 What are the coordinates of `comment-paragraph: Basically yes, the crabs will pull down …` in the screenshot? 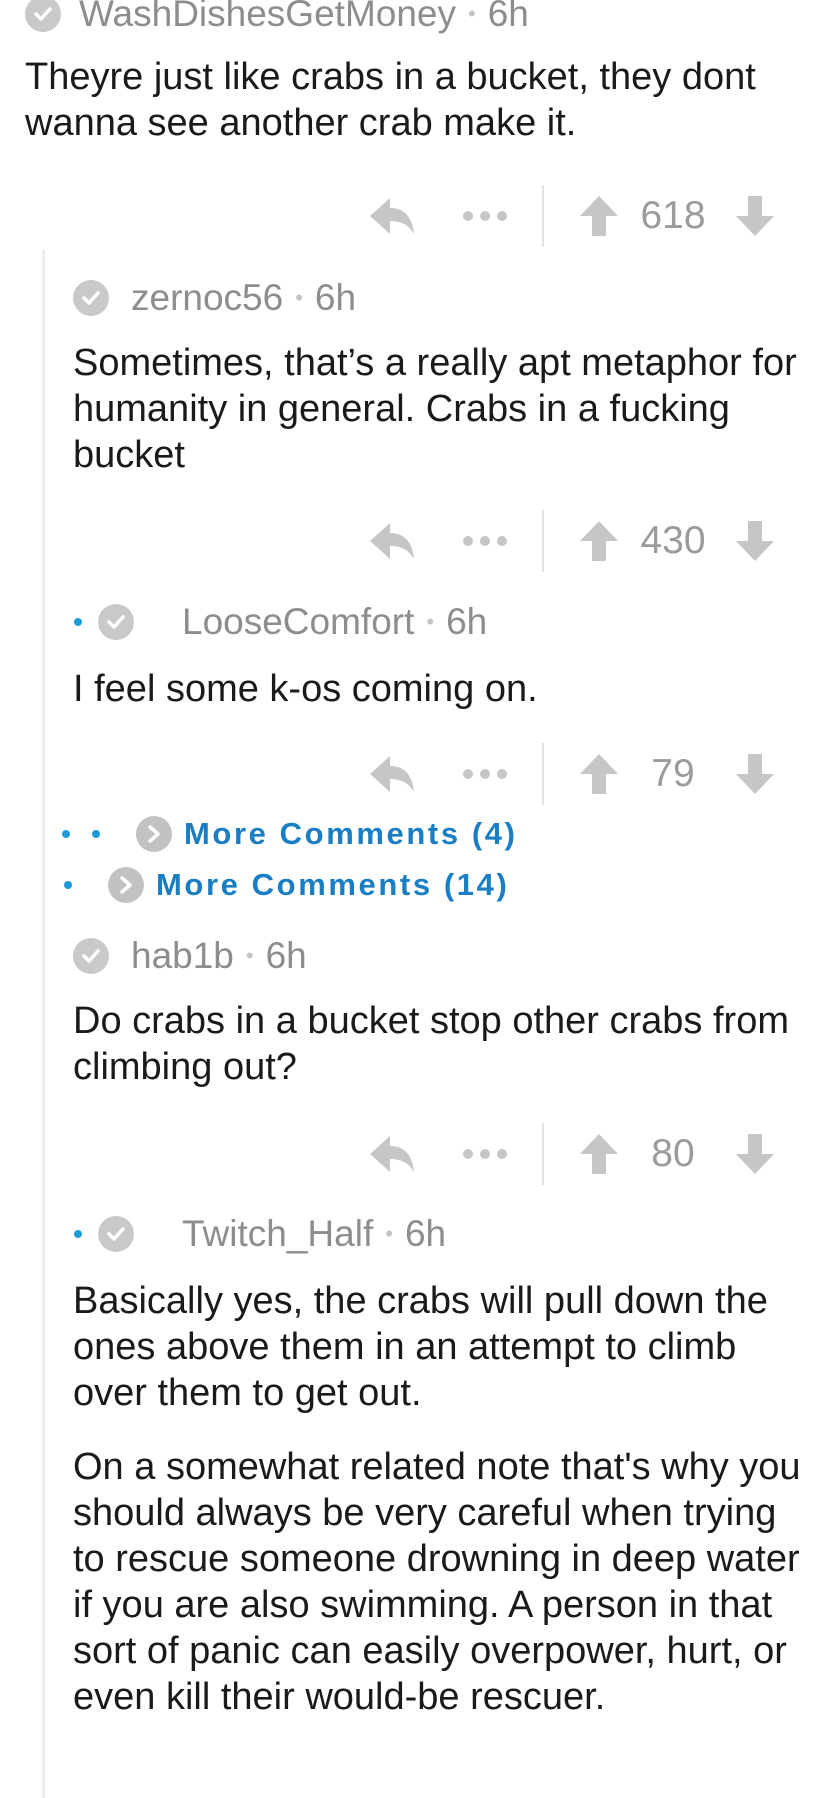 It's located at (420, 1347).